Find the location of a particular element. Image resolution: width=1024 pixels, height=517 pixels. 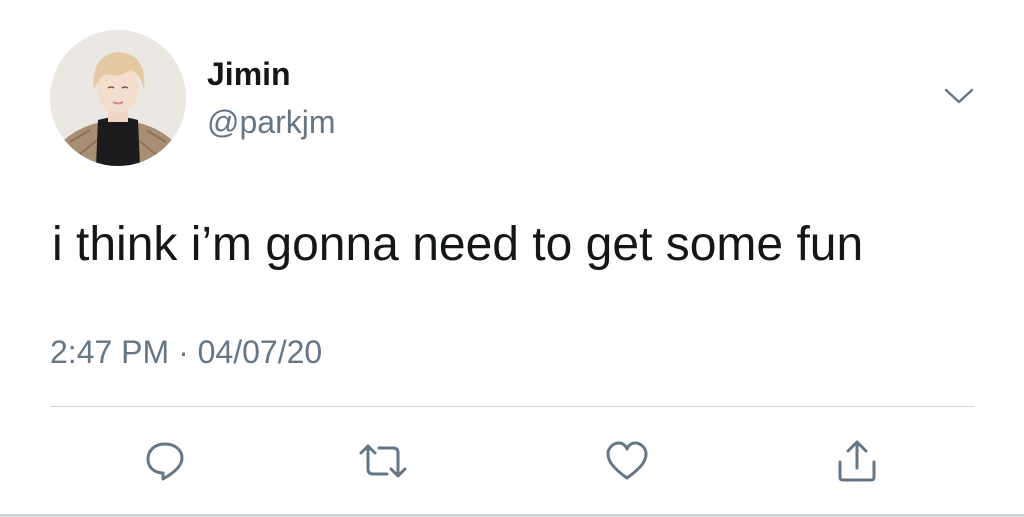

retweet-icon is located at coordinates (383, 461).